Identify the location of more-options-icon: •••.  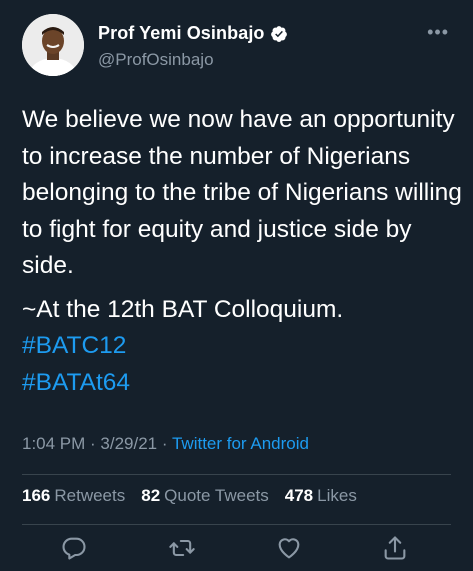
(438, 32).